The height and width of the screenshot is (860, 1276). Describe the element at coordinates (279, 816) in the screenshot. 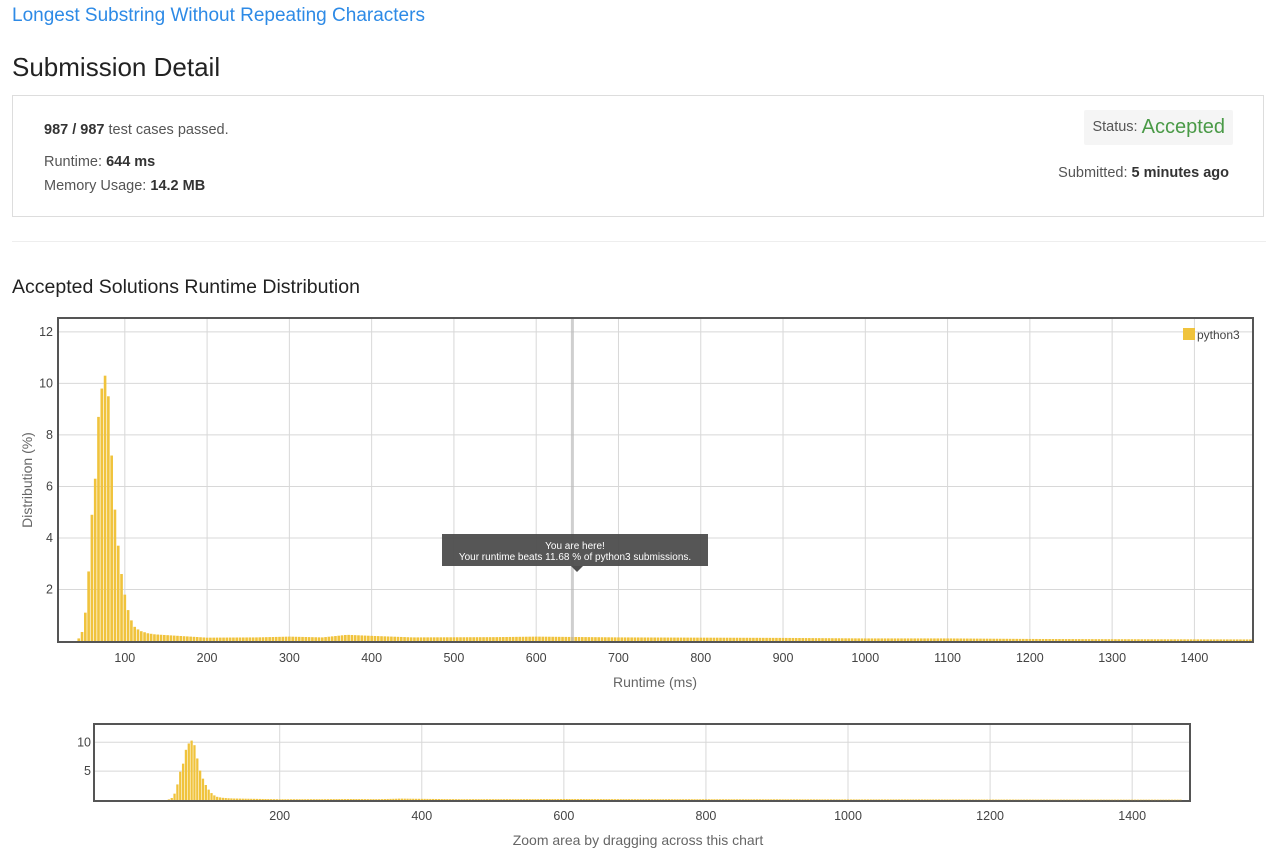

I see `x-tick-label: 200` at that location.